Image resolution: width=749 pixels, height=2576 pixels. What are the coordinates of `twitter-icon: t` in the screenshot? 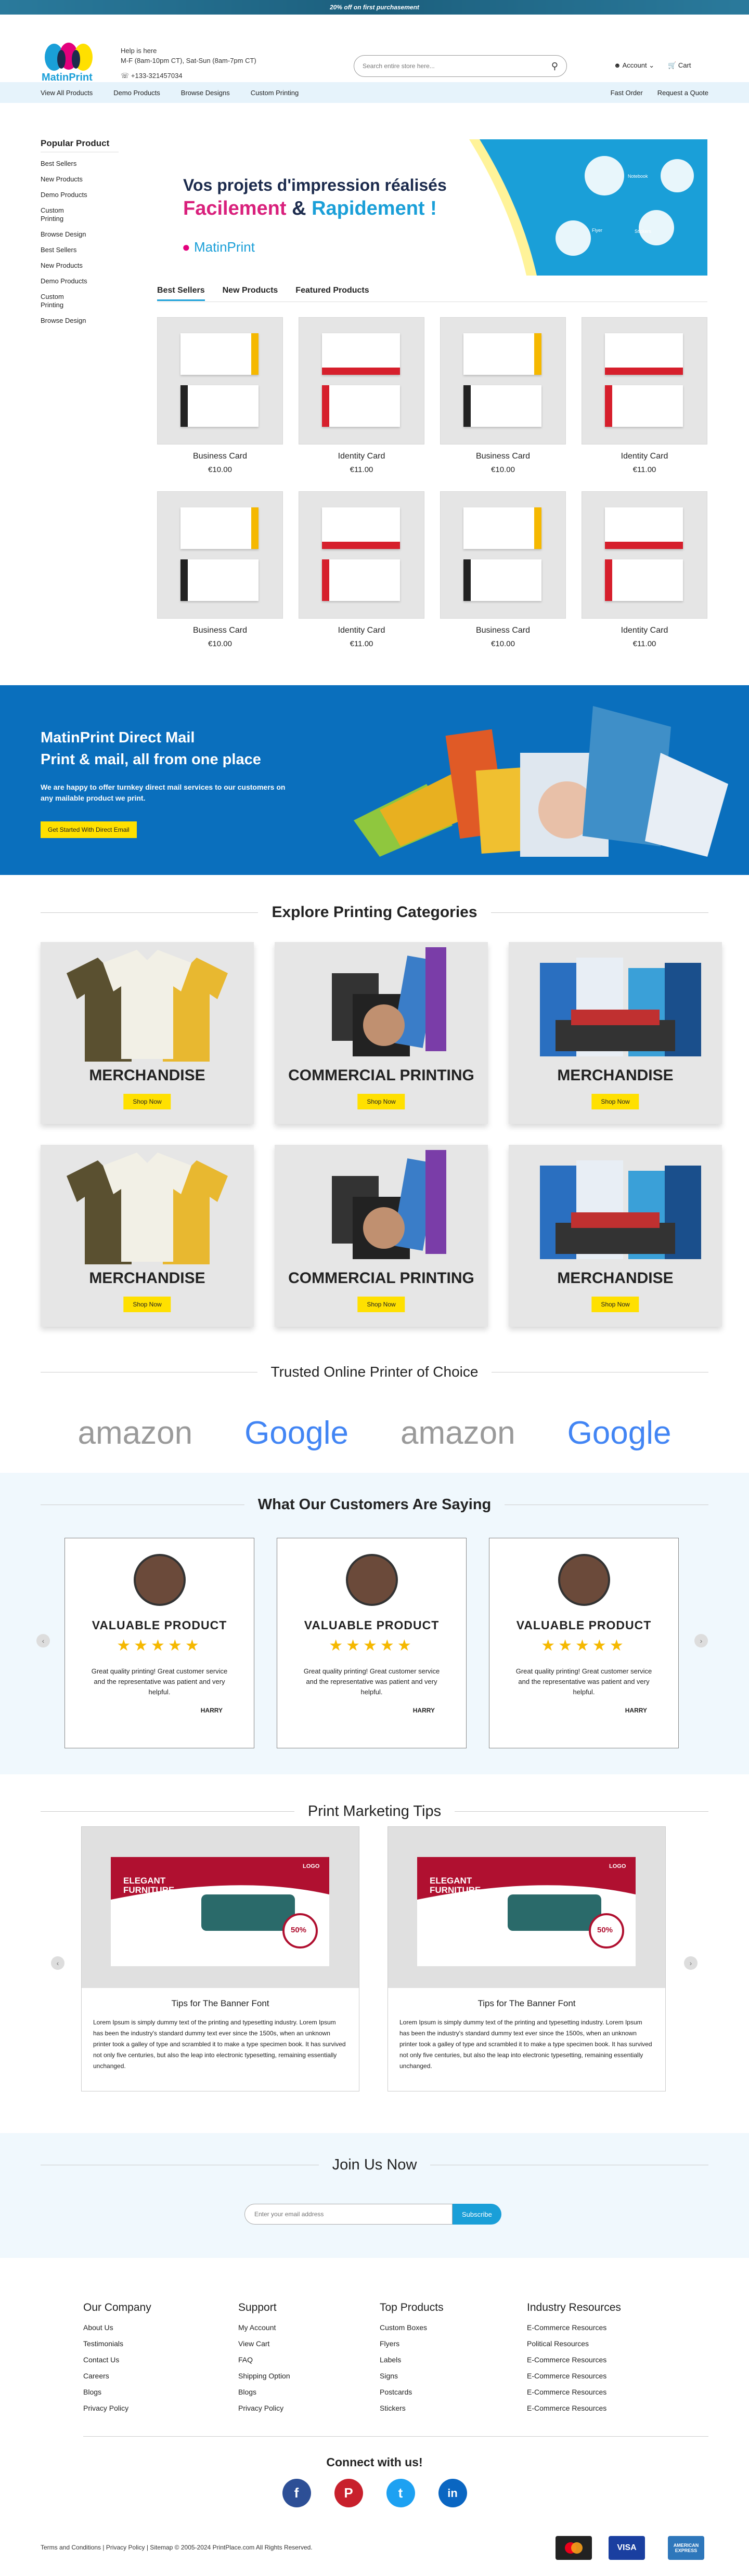 It's located at (400, 2493).